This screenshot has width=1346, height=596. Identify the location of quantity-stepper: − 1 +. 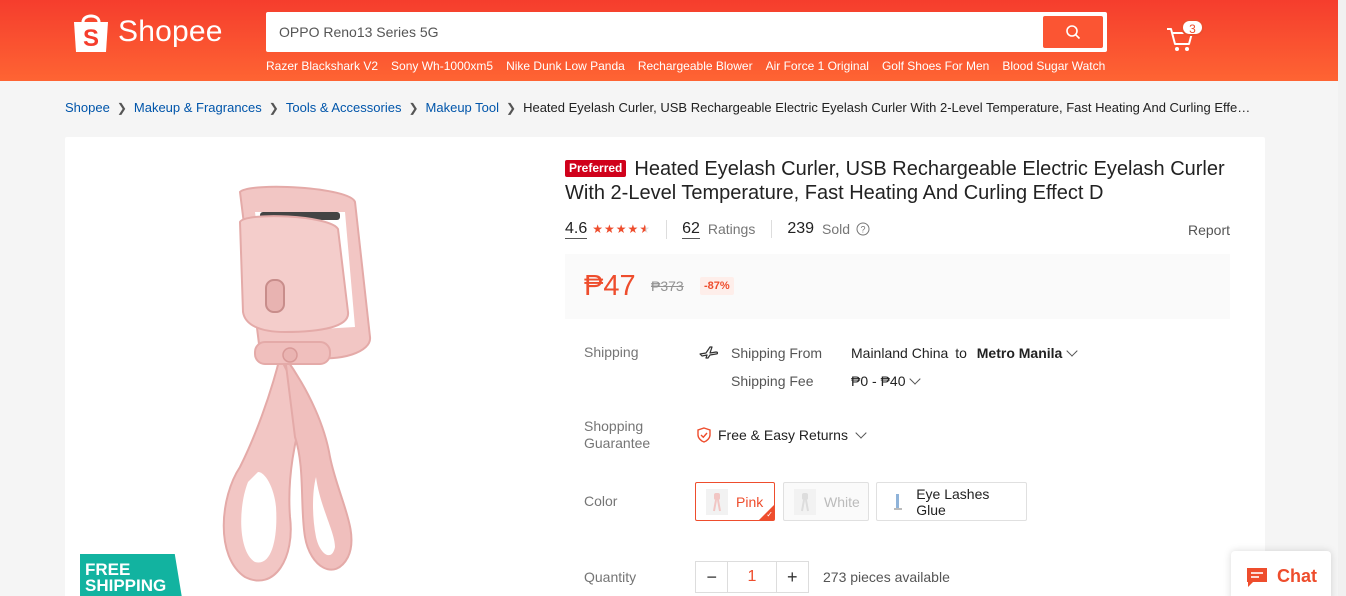
(752, 577).